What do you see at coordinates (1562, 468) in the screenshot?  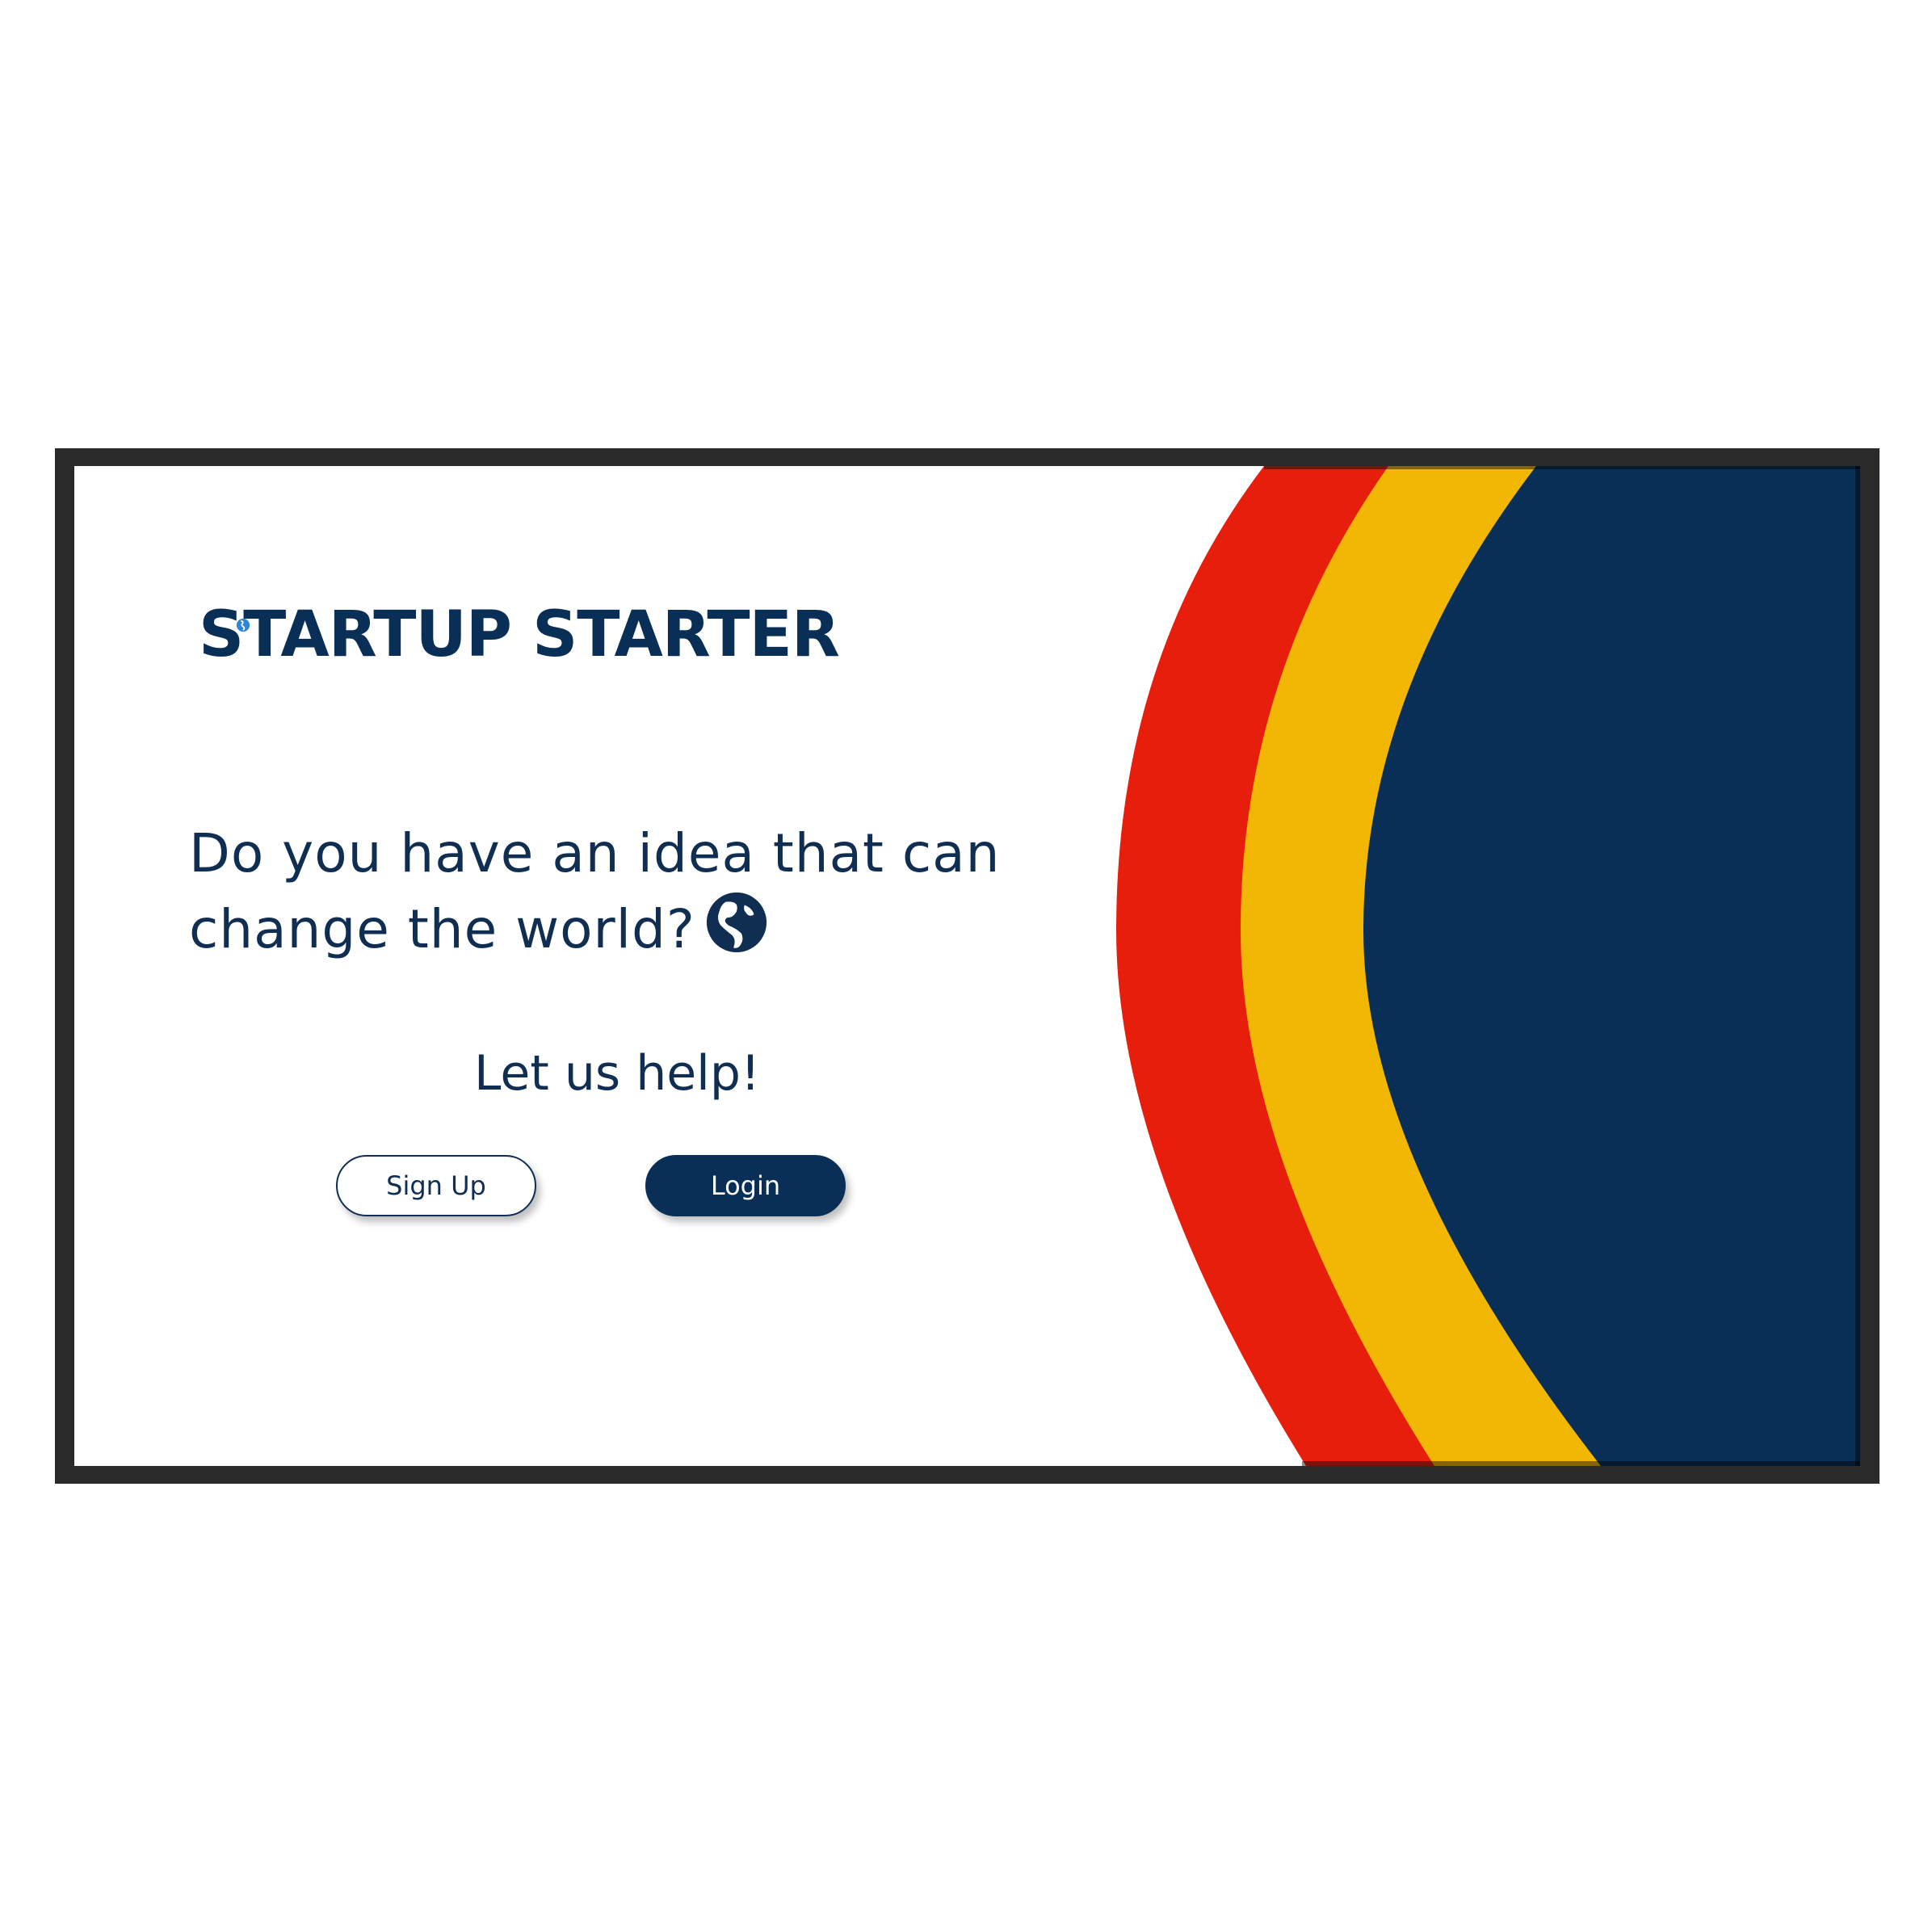 I see `screen-edge-shade` at bounding box center [1562, 468].